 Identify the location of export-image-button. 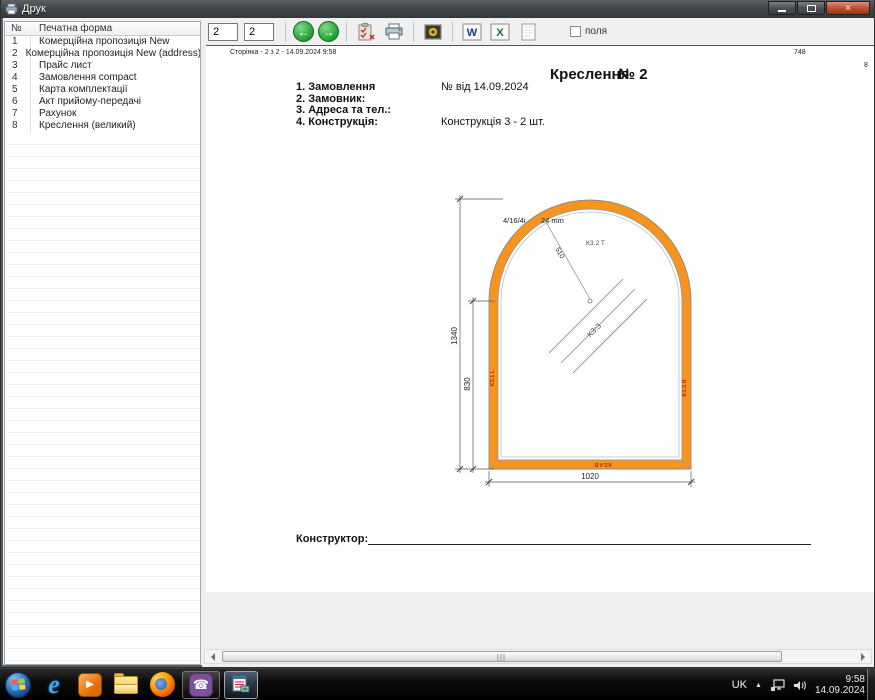
(433, 32).